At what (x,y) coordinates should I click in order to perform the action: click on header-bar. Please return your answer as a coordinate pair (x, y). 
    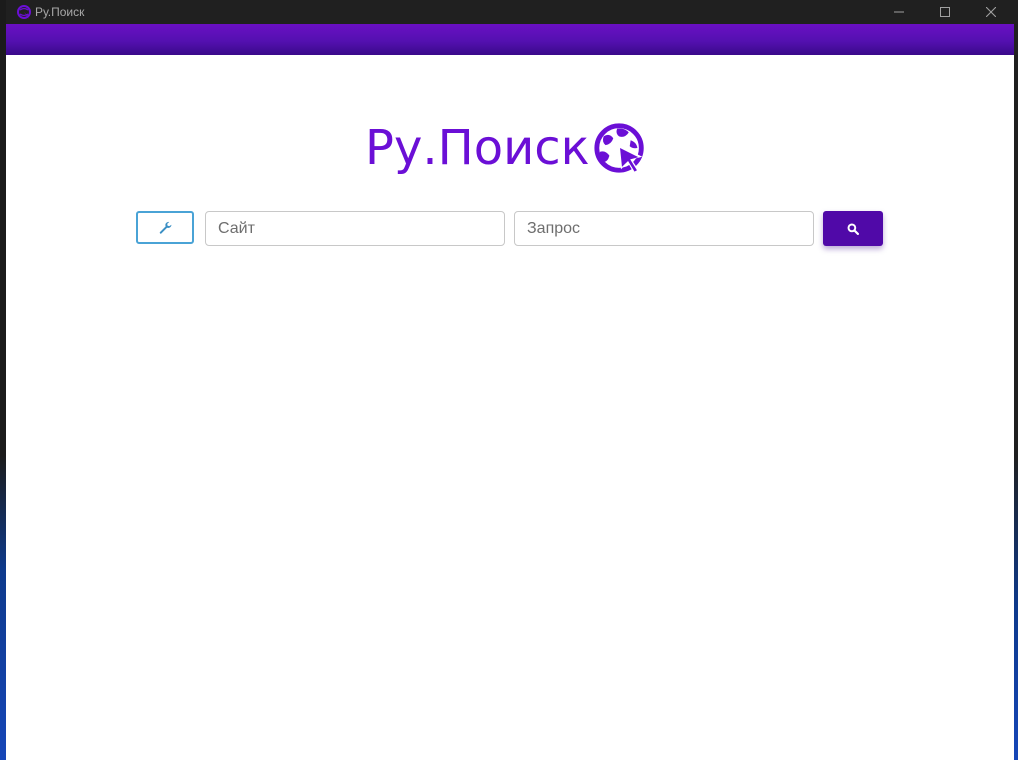
    Looking at the image, I should click on (510, 39).